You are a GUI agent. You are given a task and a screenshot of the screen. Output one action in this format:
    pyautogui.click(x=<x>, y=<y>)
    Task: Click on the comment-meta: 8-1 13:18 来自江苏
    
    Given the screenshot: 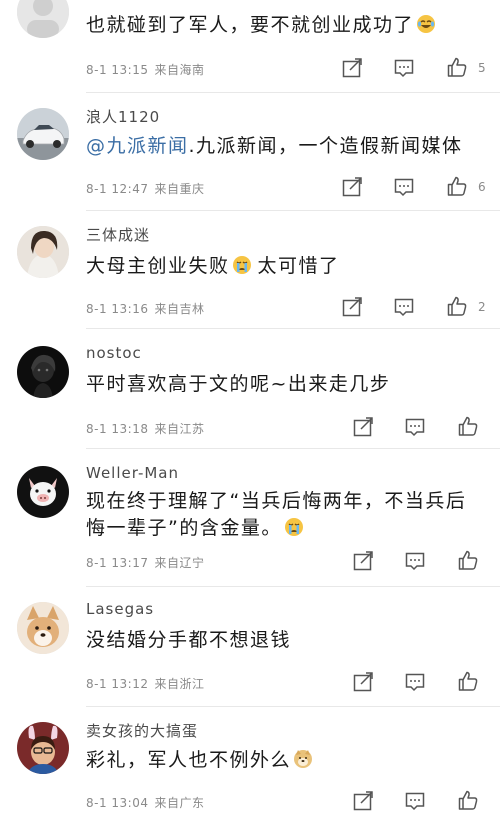 What is the action you would take?
    pyautogui.click(x=145, y=428)
    